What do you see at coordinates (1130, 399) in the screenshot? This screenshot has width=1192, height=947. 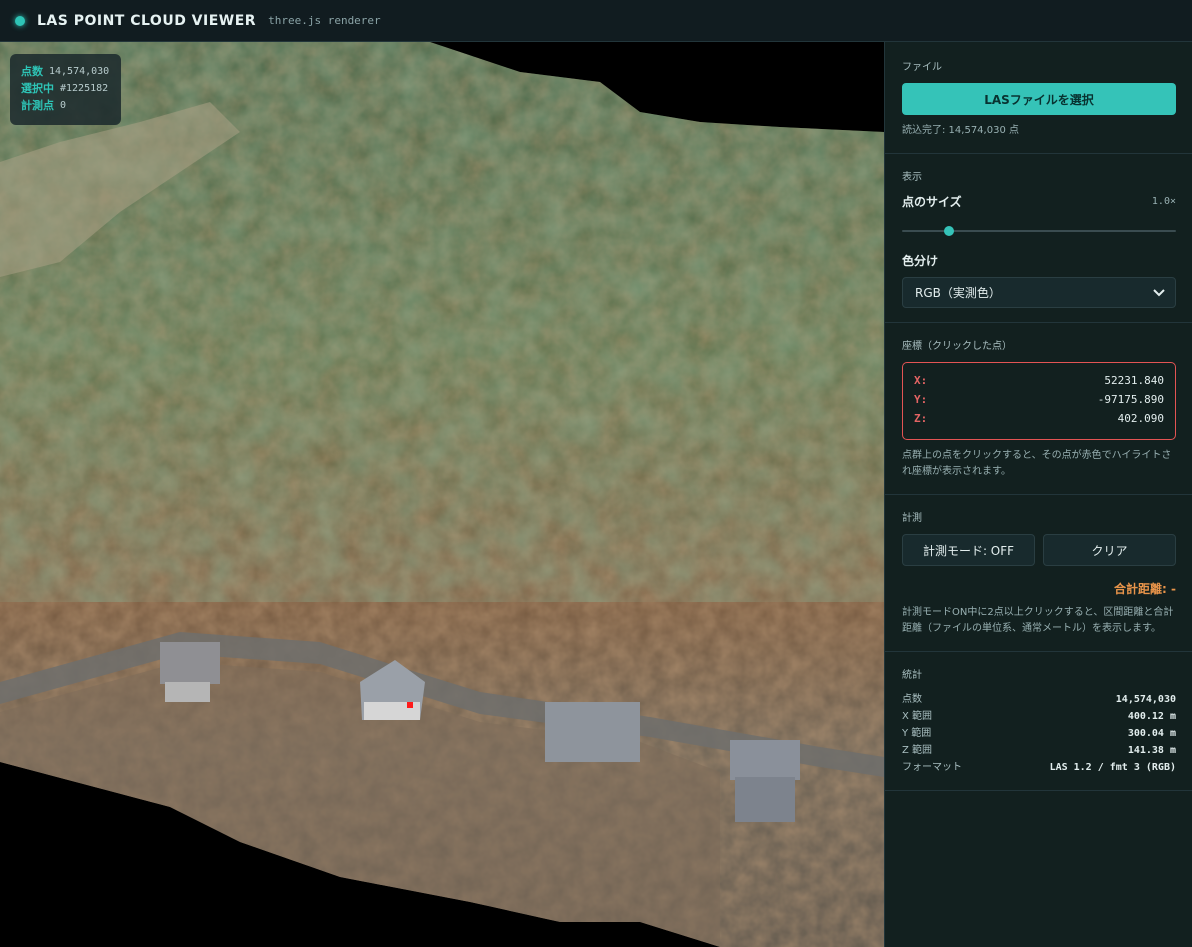 I see `coord-y-value: -97175.890` at bounding box center [1130, 399].